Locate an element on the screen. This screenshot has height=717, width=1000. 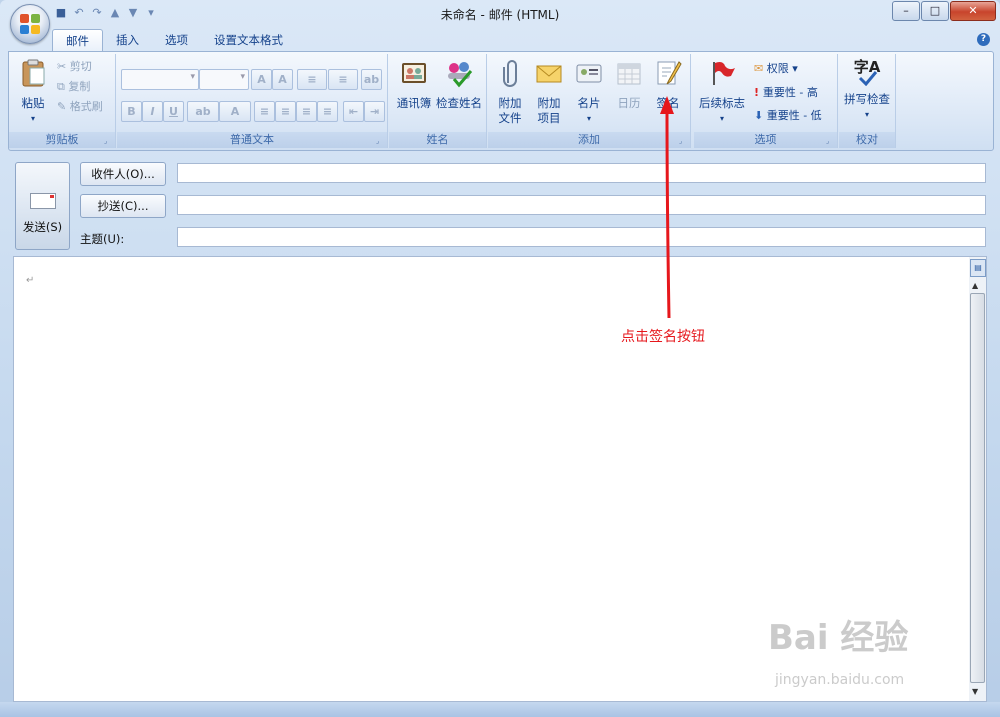
redo-icon: ↷ is located at coordinates (97, 13).